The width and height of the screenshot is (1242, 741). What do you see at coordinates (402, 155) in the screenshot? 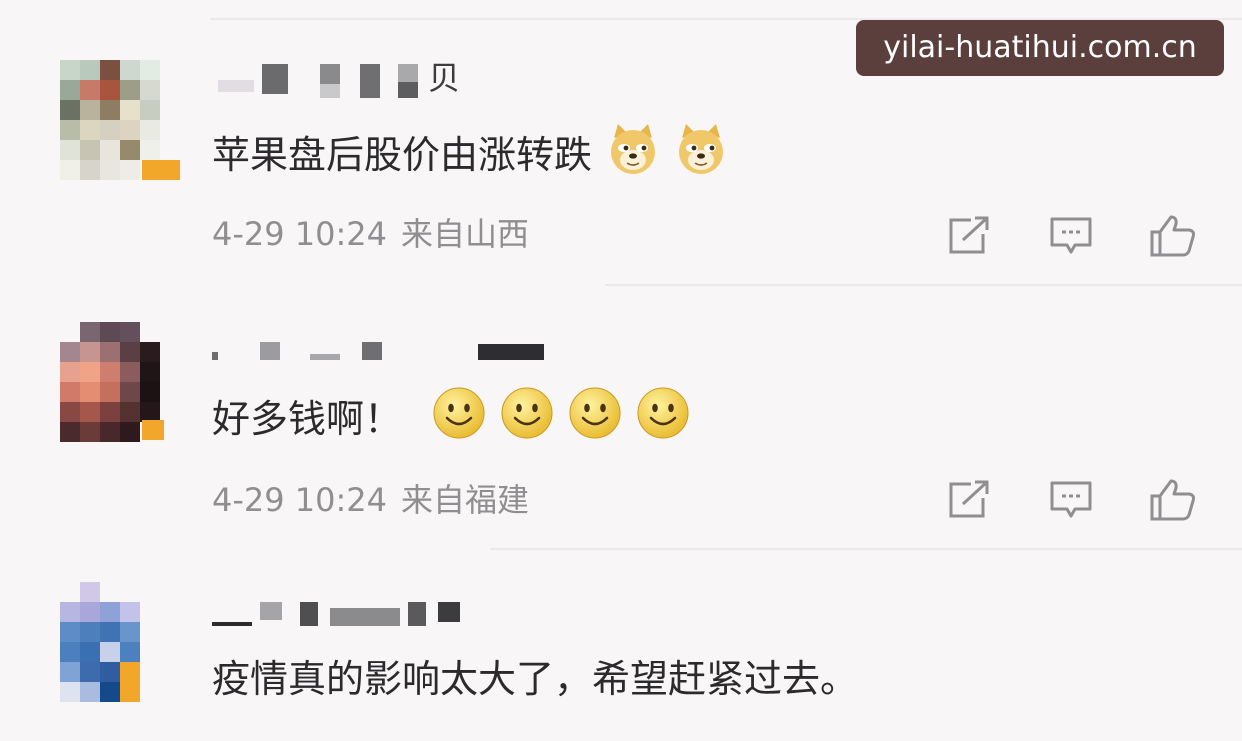
I see `comment-text-content: 苹果盘后股价由涨转跌` at bounding box center [402, 155].